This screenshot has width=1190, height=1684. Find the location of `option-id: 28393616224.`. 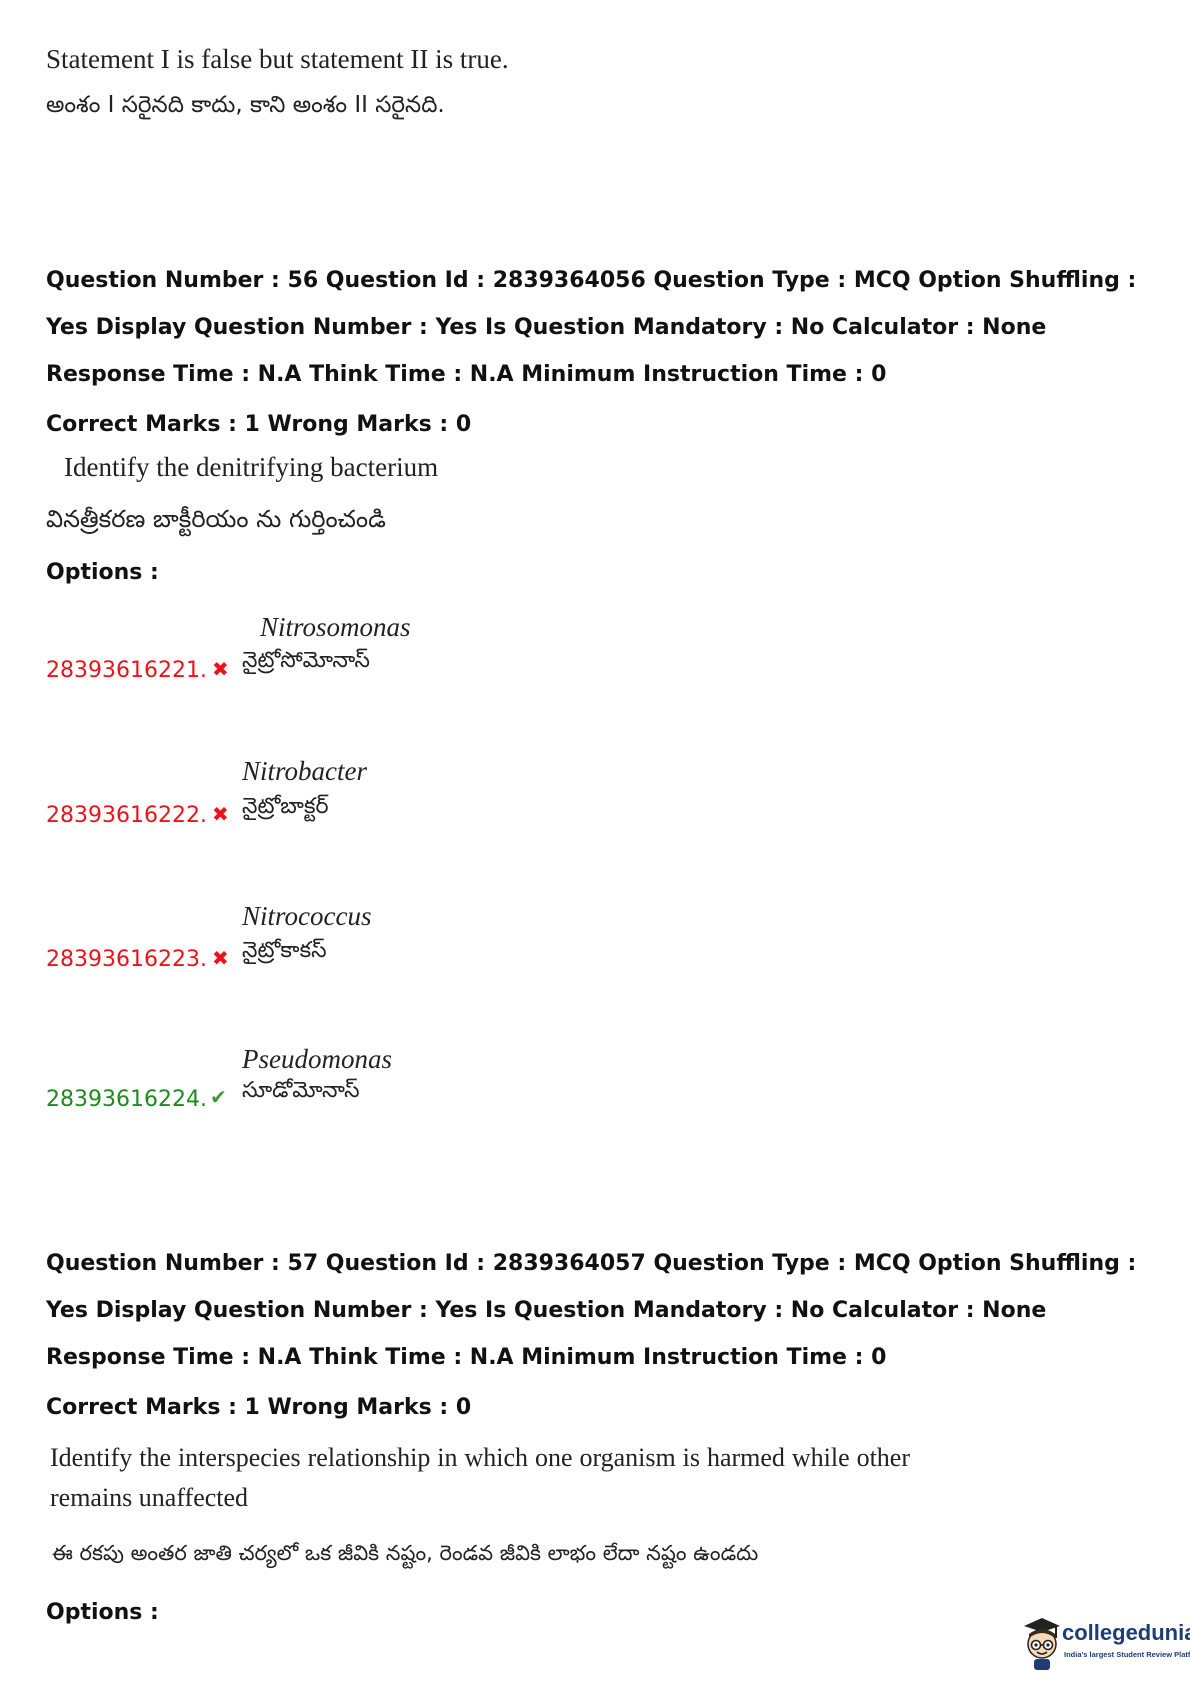

option-id: 28393616224. is located at coordinates (126, 1099).